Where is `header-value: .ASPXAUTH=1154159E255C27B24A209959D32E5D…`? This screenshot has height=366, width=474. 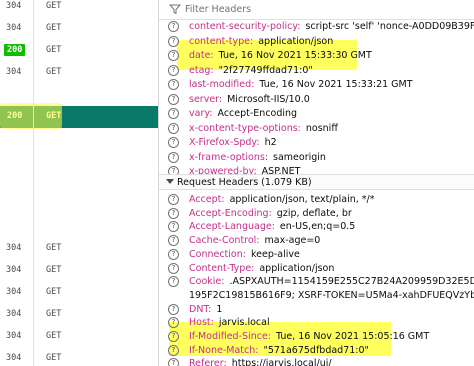
header-value: .ASPXAUTH=1154159E255C27B24A209959D32E5D… is located at coordinates (351, 282).